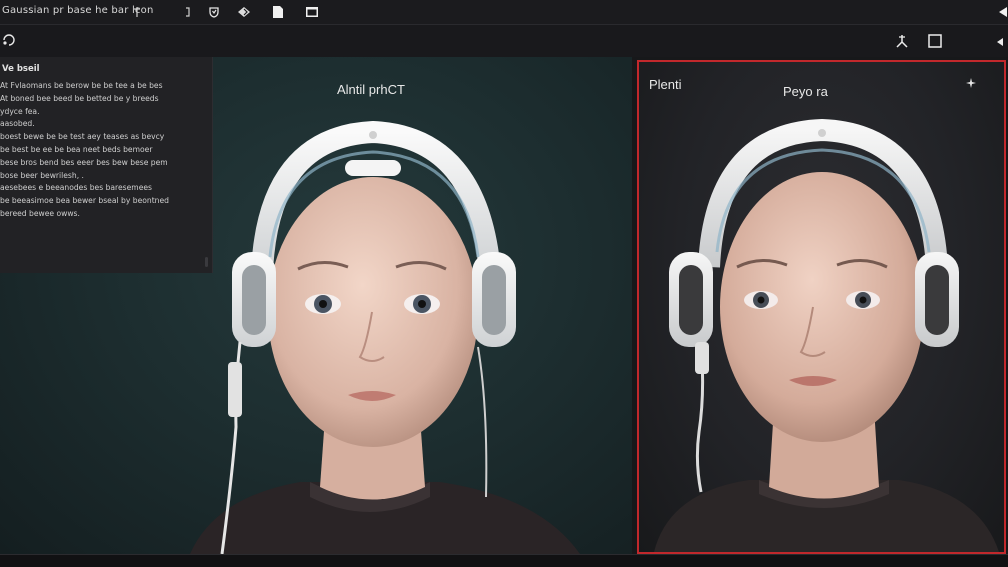 This screenshot has height=567, width=1008. What do you see at coordinates (1001, 12) in the screenshot?
I see `collapse-icon` at bounding box center [1001, 12].